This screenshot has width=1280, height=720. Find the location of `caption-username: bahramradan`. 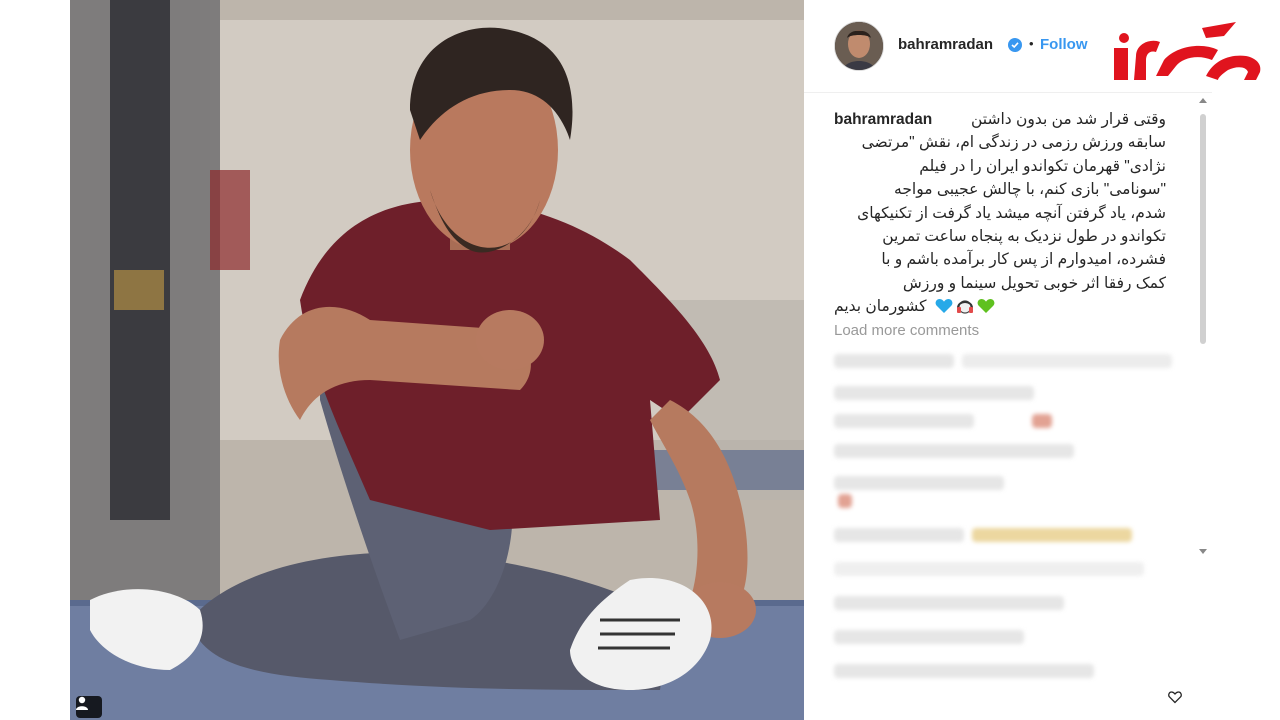

caption-username: bahramradan is located at coordinates (883, 119).